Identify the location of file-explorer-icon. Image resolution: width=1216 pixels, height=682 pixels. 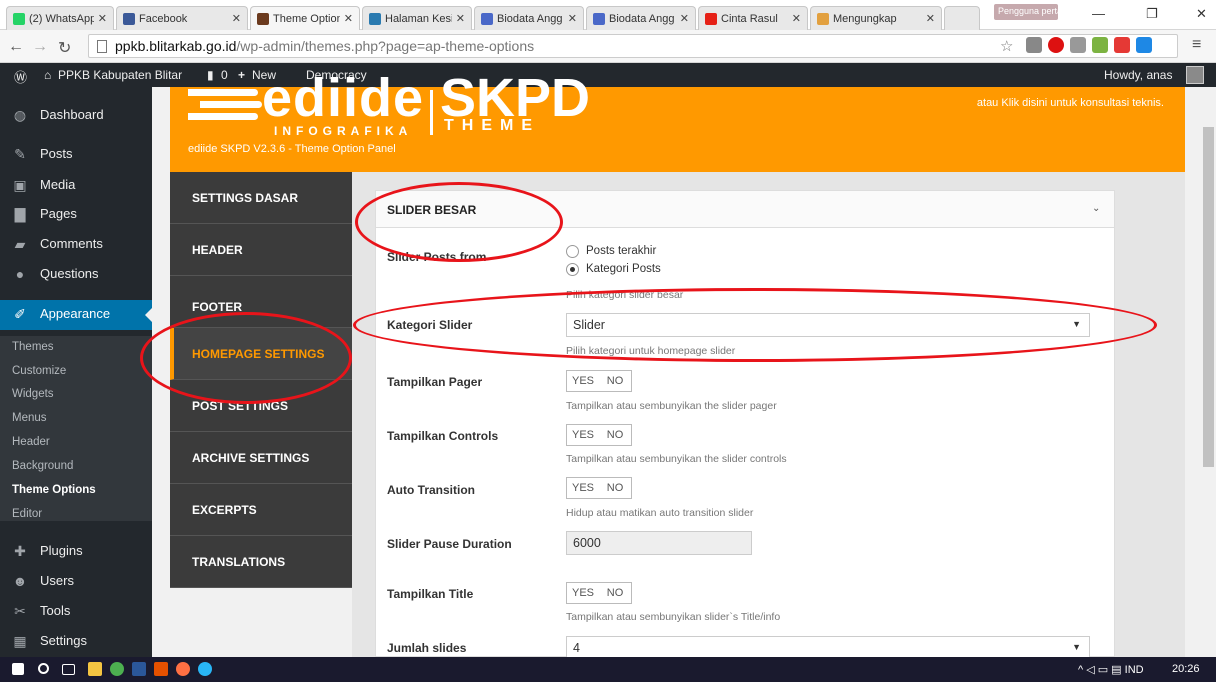
(95, 669).